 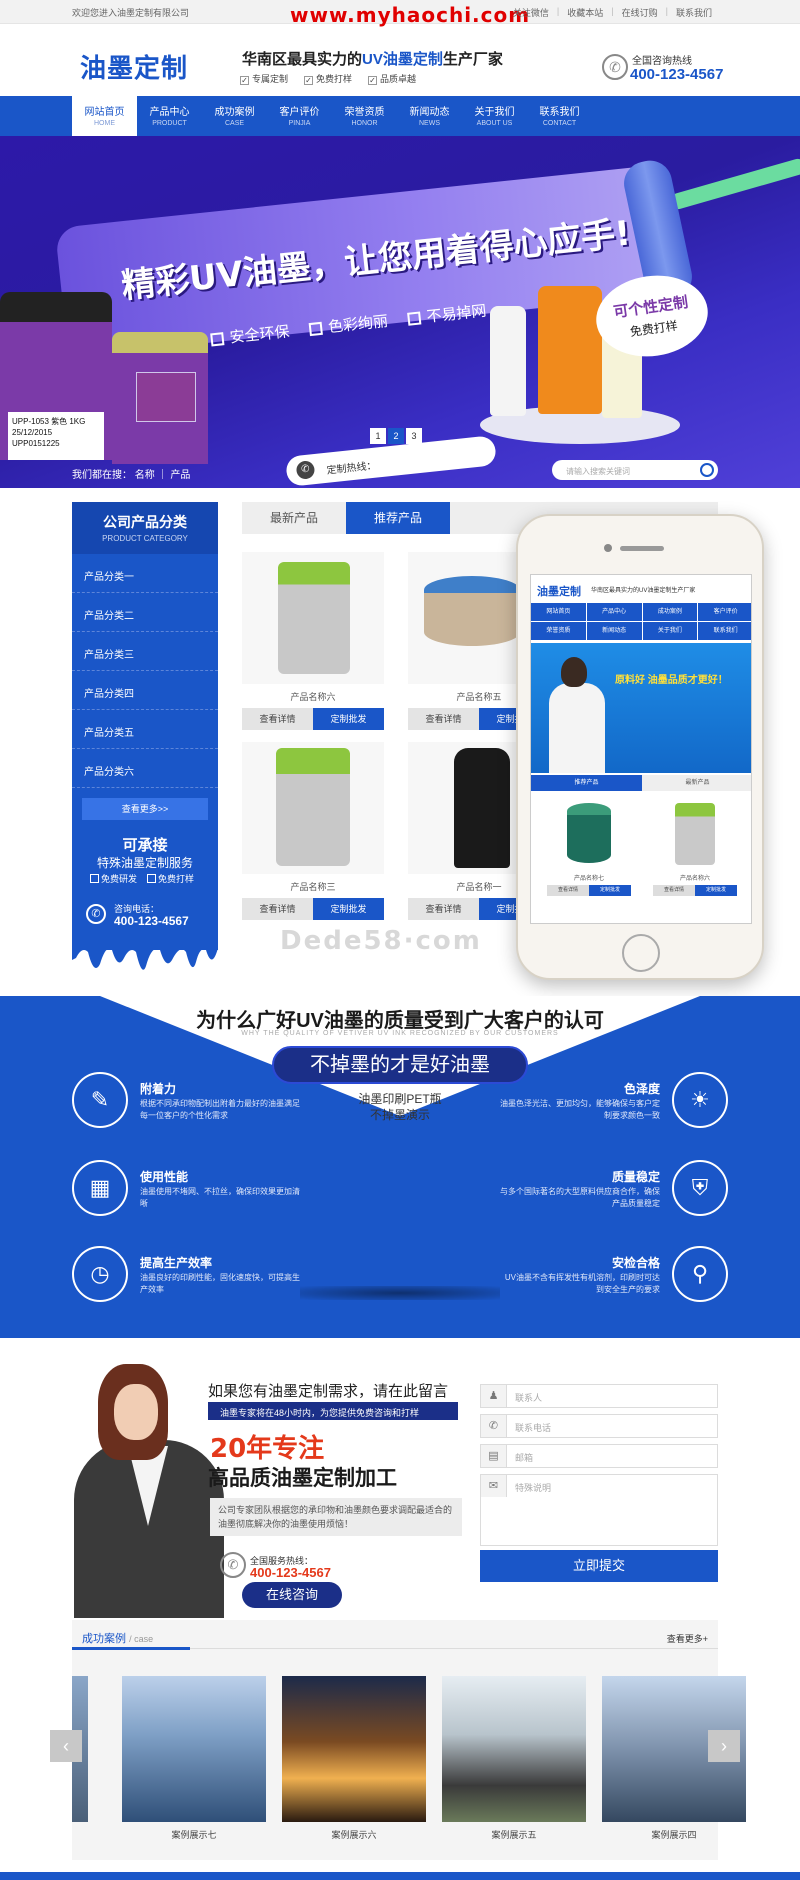 I want to click on mobile-nav-item: 成功案例, so click(x=670, y=612).